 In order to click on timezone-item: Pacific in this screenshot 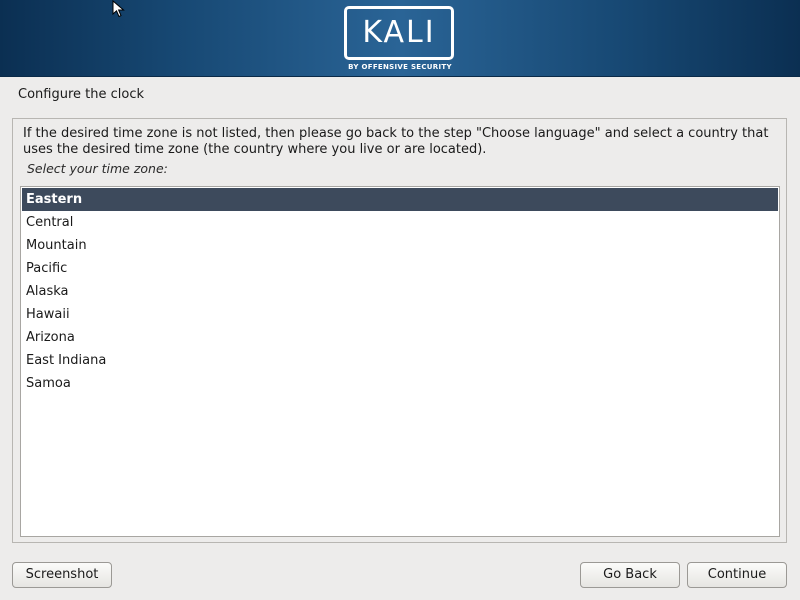, I will do `click(400, 268)`.